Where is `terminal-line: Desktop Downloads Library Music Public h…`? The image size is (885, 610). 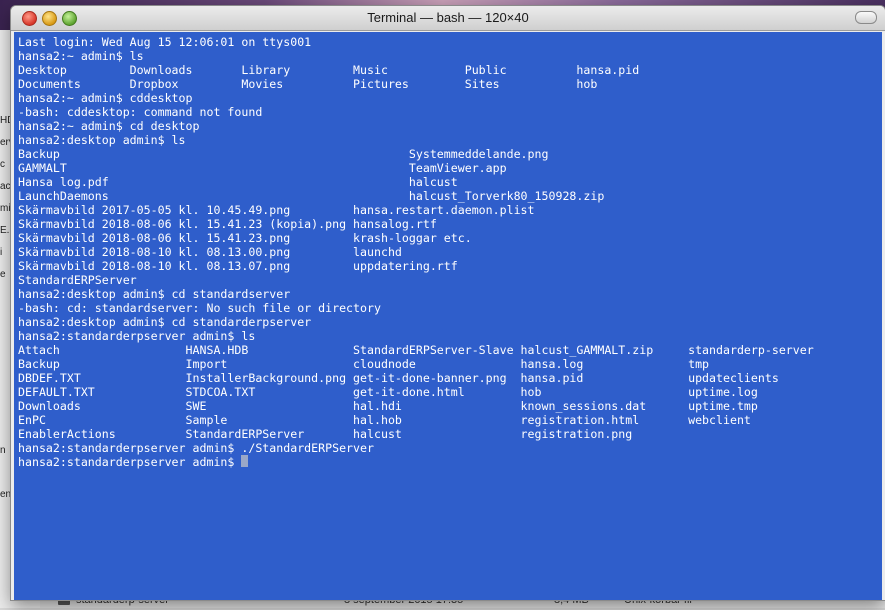
terminal-line: Desktop Downloads Library Music Public h… is located at coordinates (329, 70).